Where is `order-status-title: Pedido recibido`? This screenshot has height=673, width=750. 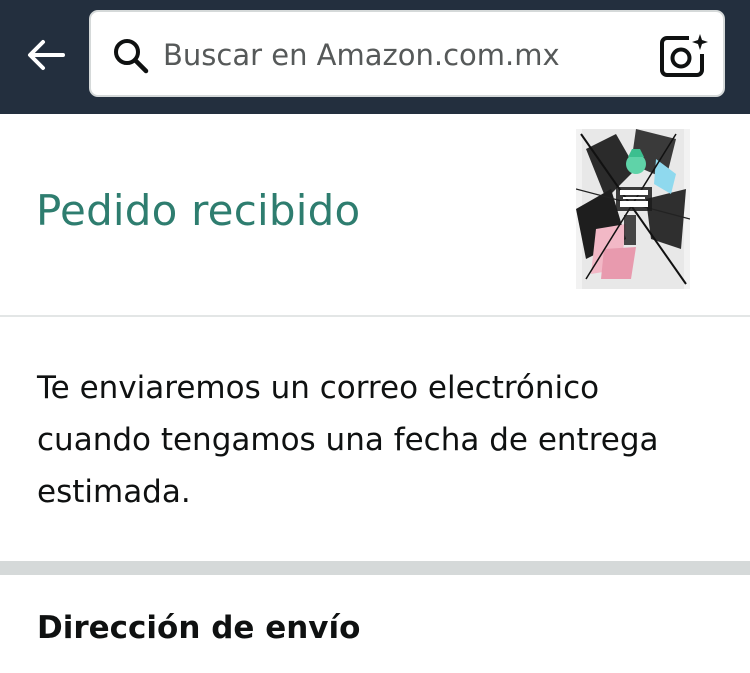 order-status-title: Pedido recibido is located at coordinates (198, 210).